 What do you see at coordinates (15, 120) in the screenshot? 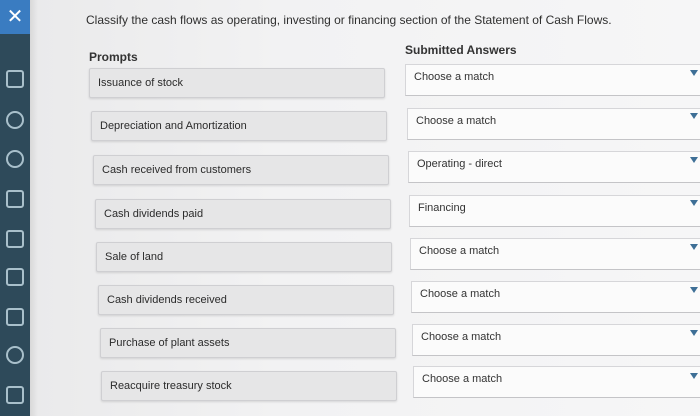
I see `user-icon` at bounding box center [15, 120].